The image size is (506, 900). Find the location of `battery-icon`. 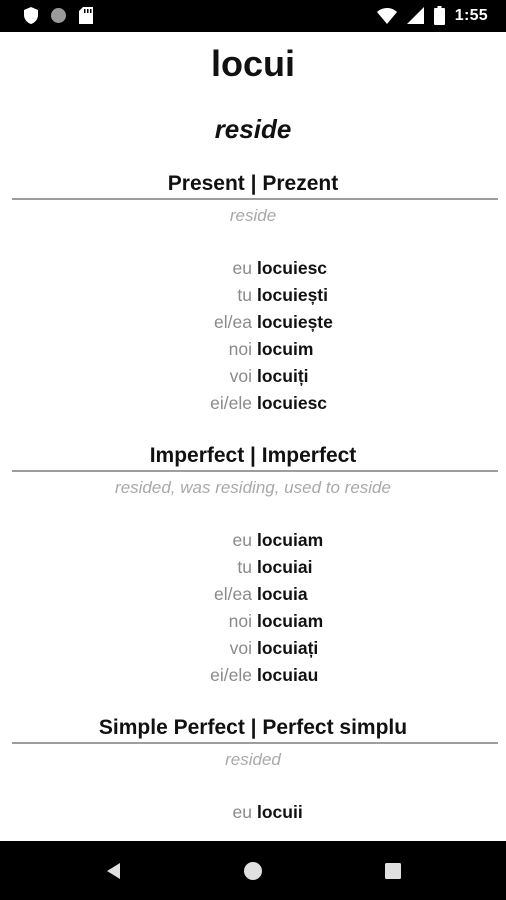

battery-icon is located at coordinates (439, 15).